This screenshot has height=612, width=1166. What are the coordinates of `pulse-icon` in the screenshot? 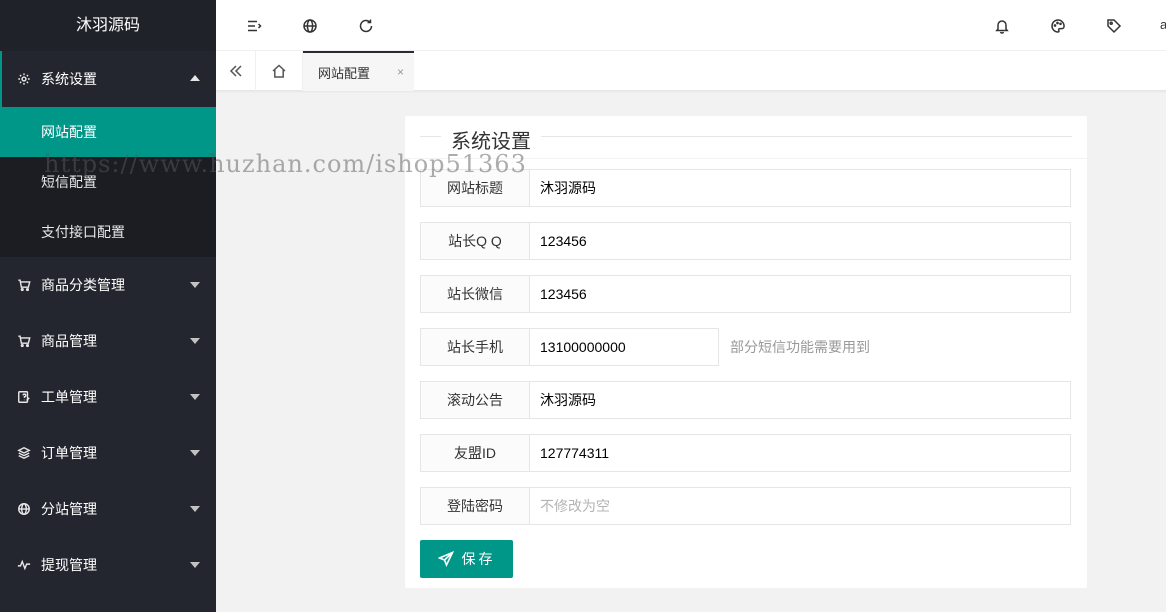 It's located at (24, 565).